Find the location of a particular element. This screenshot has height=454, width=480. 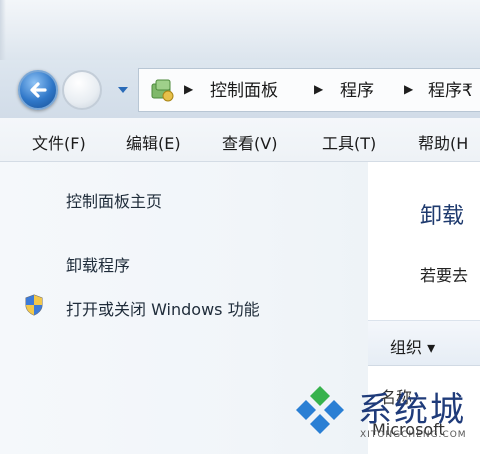

uac-shield-icon is located at coordinates (34, 305).